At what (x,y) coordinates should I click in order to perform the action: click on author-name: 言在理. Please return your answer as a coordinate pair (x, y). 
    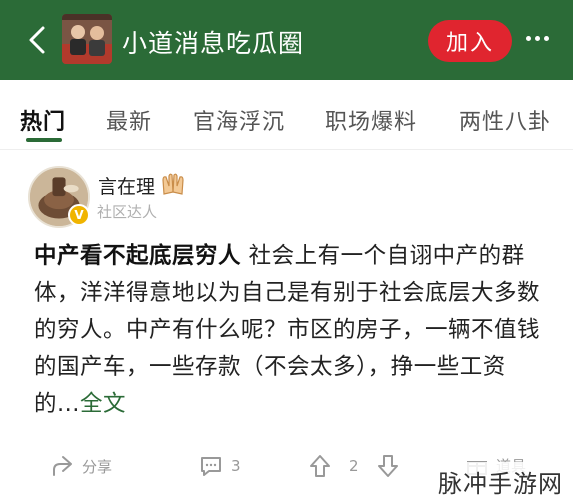
    Looking at the image, I should click on (126, 185).